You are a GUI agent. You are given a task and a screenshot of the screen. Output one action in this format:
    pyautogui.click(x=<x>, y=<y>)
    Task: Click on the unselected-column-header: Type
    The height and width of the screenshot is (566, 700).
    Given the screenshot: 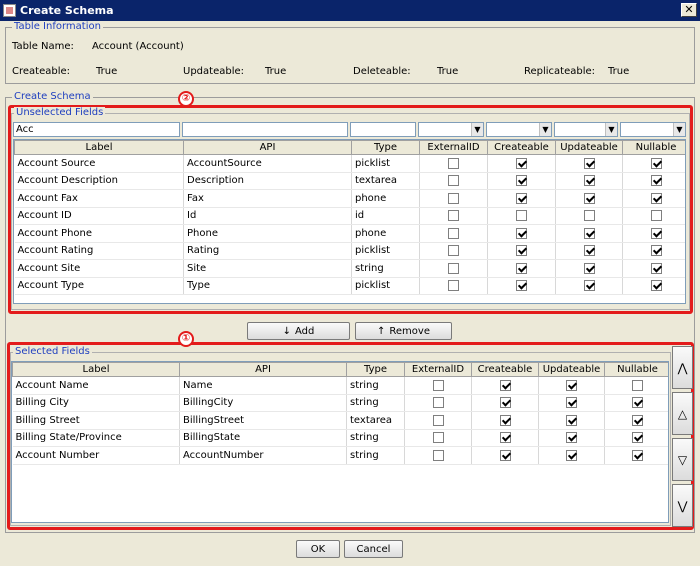 What is the action you would take?
    pyautogui.click(x=385, y=147)
    